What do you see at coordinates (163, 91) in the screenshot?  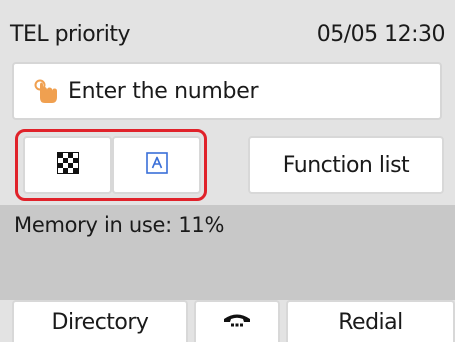 I see `entry-placeholder: Enter the number` at bounding box center [163, 91].